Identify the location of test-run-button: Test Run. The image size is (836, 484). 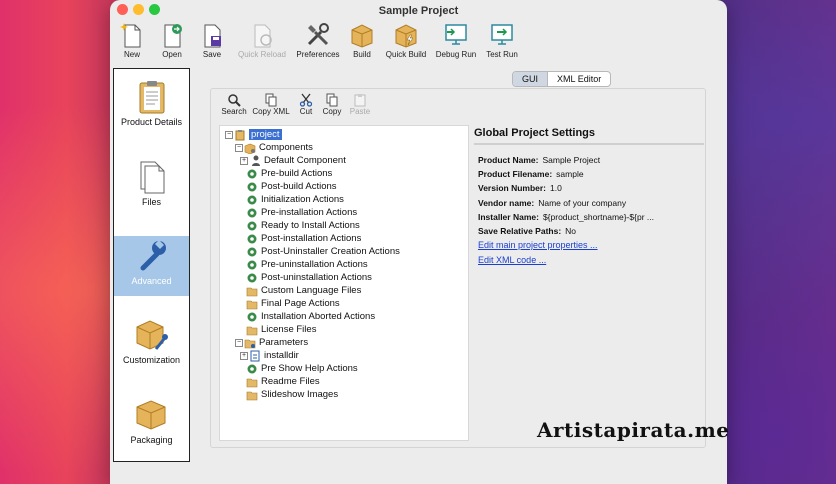
(502, 43).